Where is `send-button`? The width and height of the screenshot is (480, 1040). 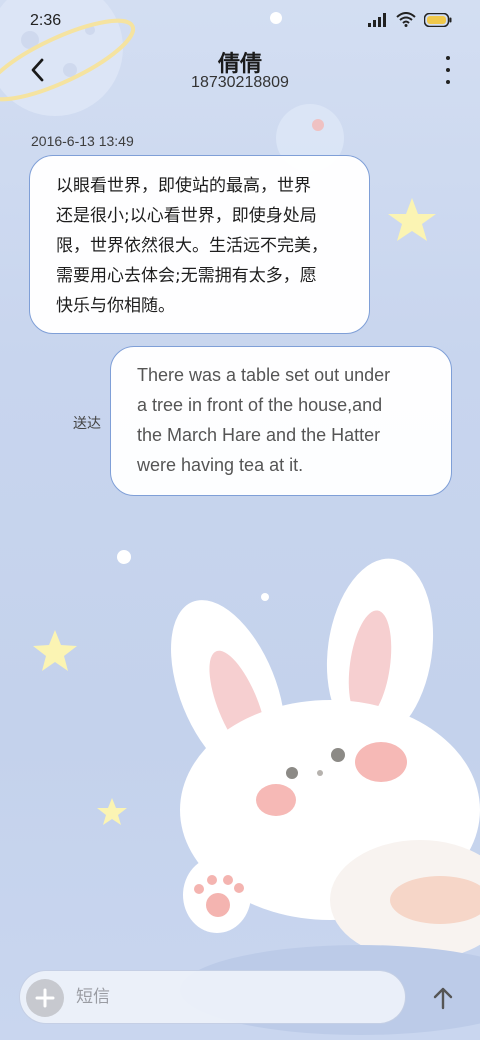
send-button is located at coordinates (443, 998).